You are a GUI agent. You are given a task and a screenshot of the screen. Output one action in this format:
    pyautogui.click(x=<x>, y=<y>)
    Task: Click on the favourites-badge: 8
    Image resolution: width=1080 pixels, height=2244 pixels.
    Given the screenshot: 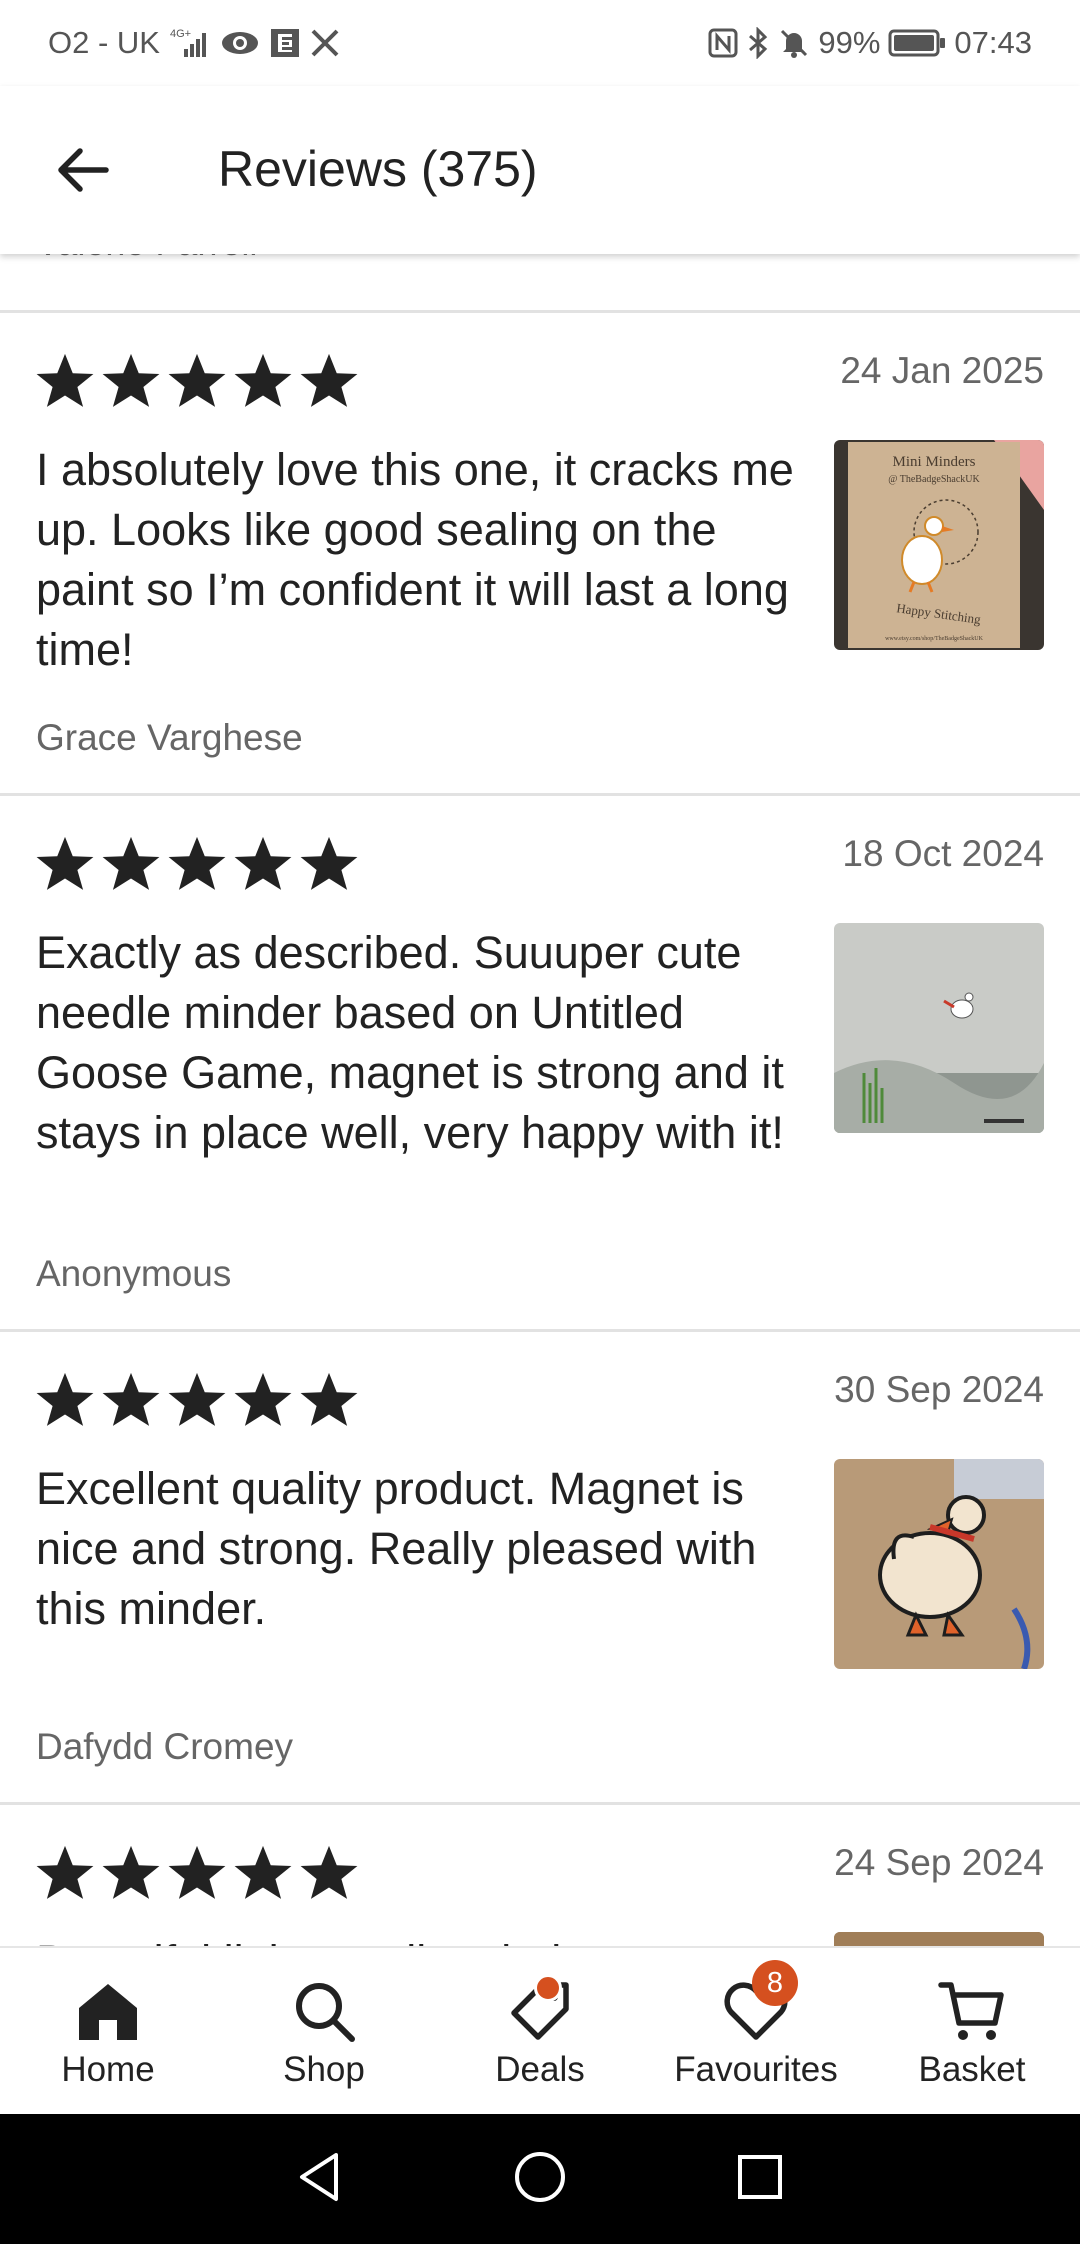 What is the action you would take?
    pyautogui.click(x=775, y=1983)
    